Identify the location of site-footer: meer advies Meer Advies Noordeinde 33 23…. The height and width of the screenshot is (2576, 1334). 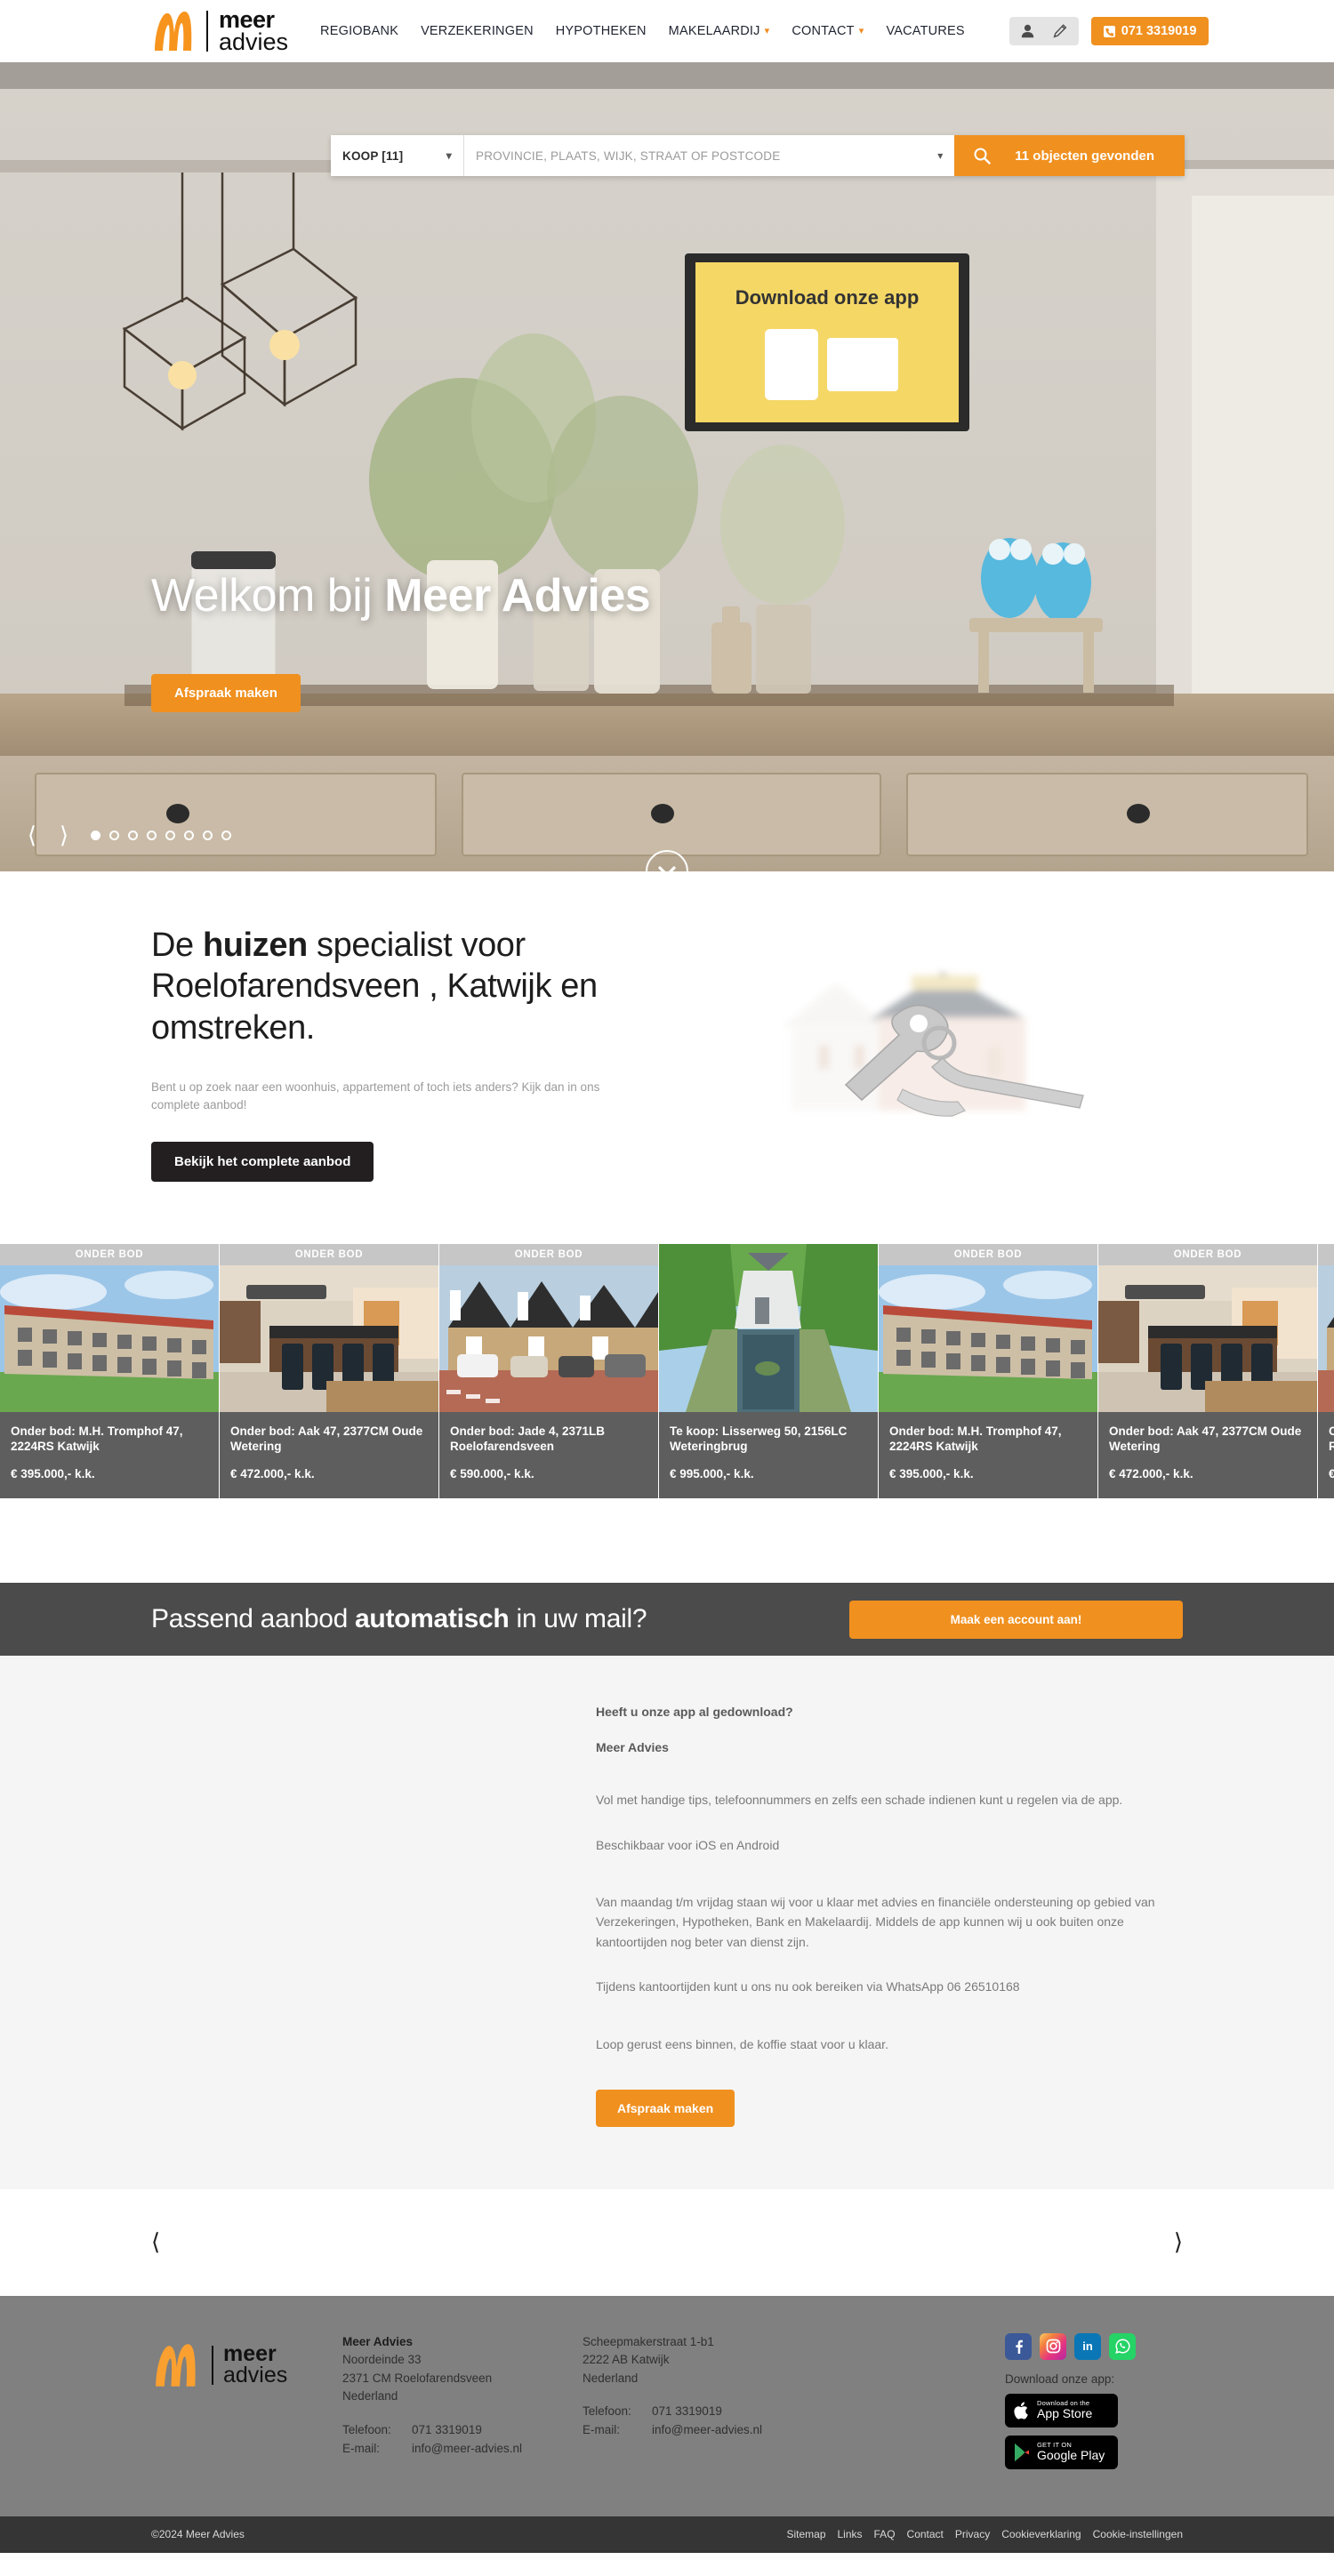
(667, 2405).